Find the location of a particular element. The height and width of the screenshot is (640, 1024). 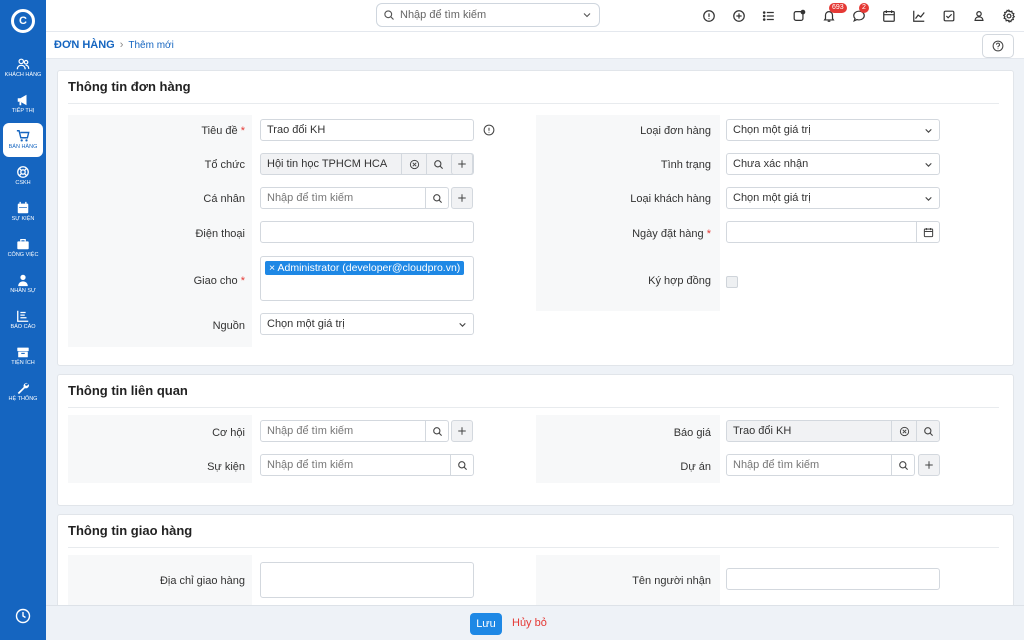

sidebar-item-events: SỰ KIỆN is located at coordinates (23, 212).